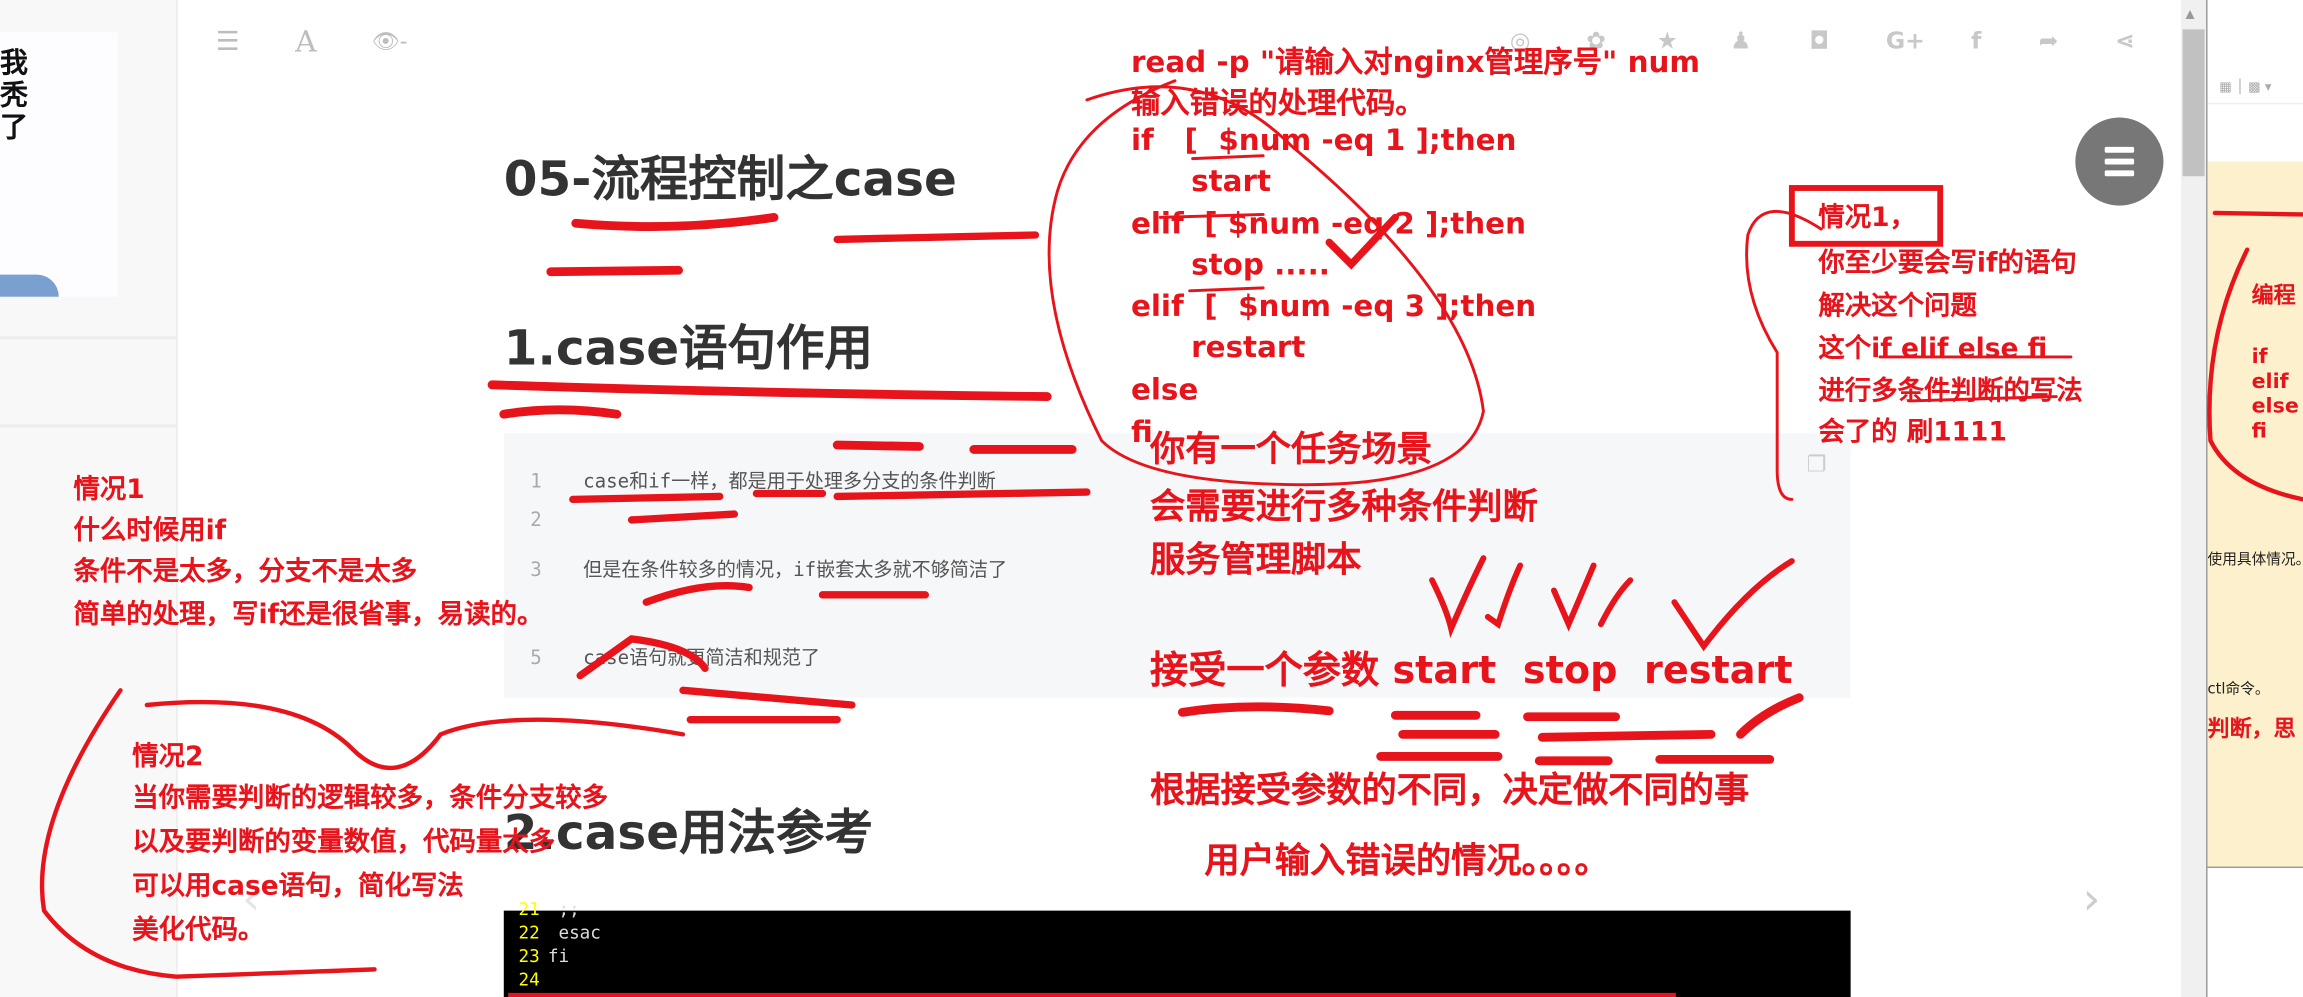 The height and width of the screenshot is (997, 2303). What do you see at coordinates (362, 833) in the screenshot?
I see `case2-circle-stroke` at bounding box center [362, 833].